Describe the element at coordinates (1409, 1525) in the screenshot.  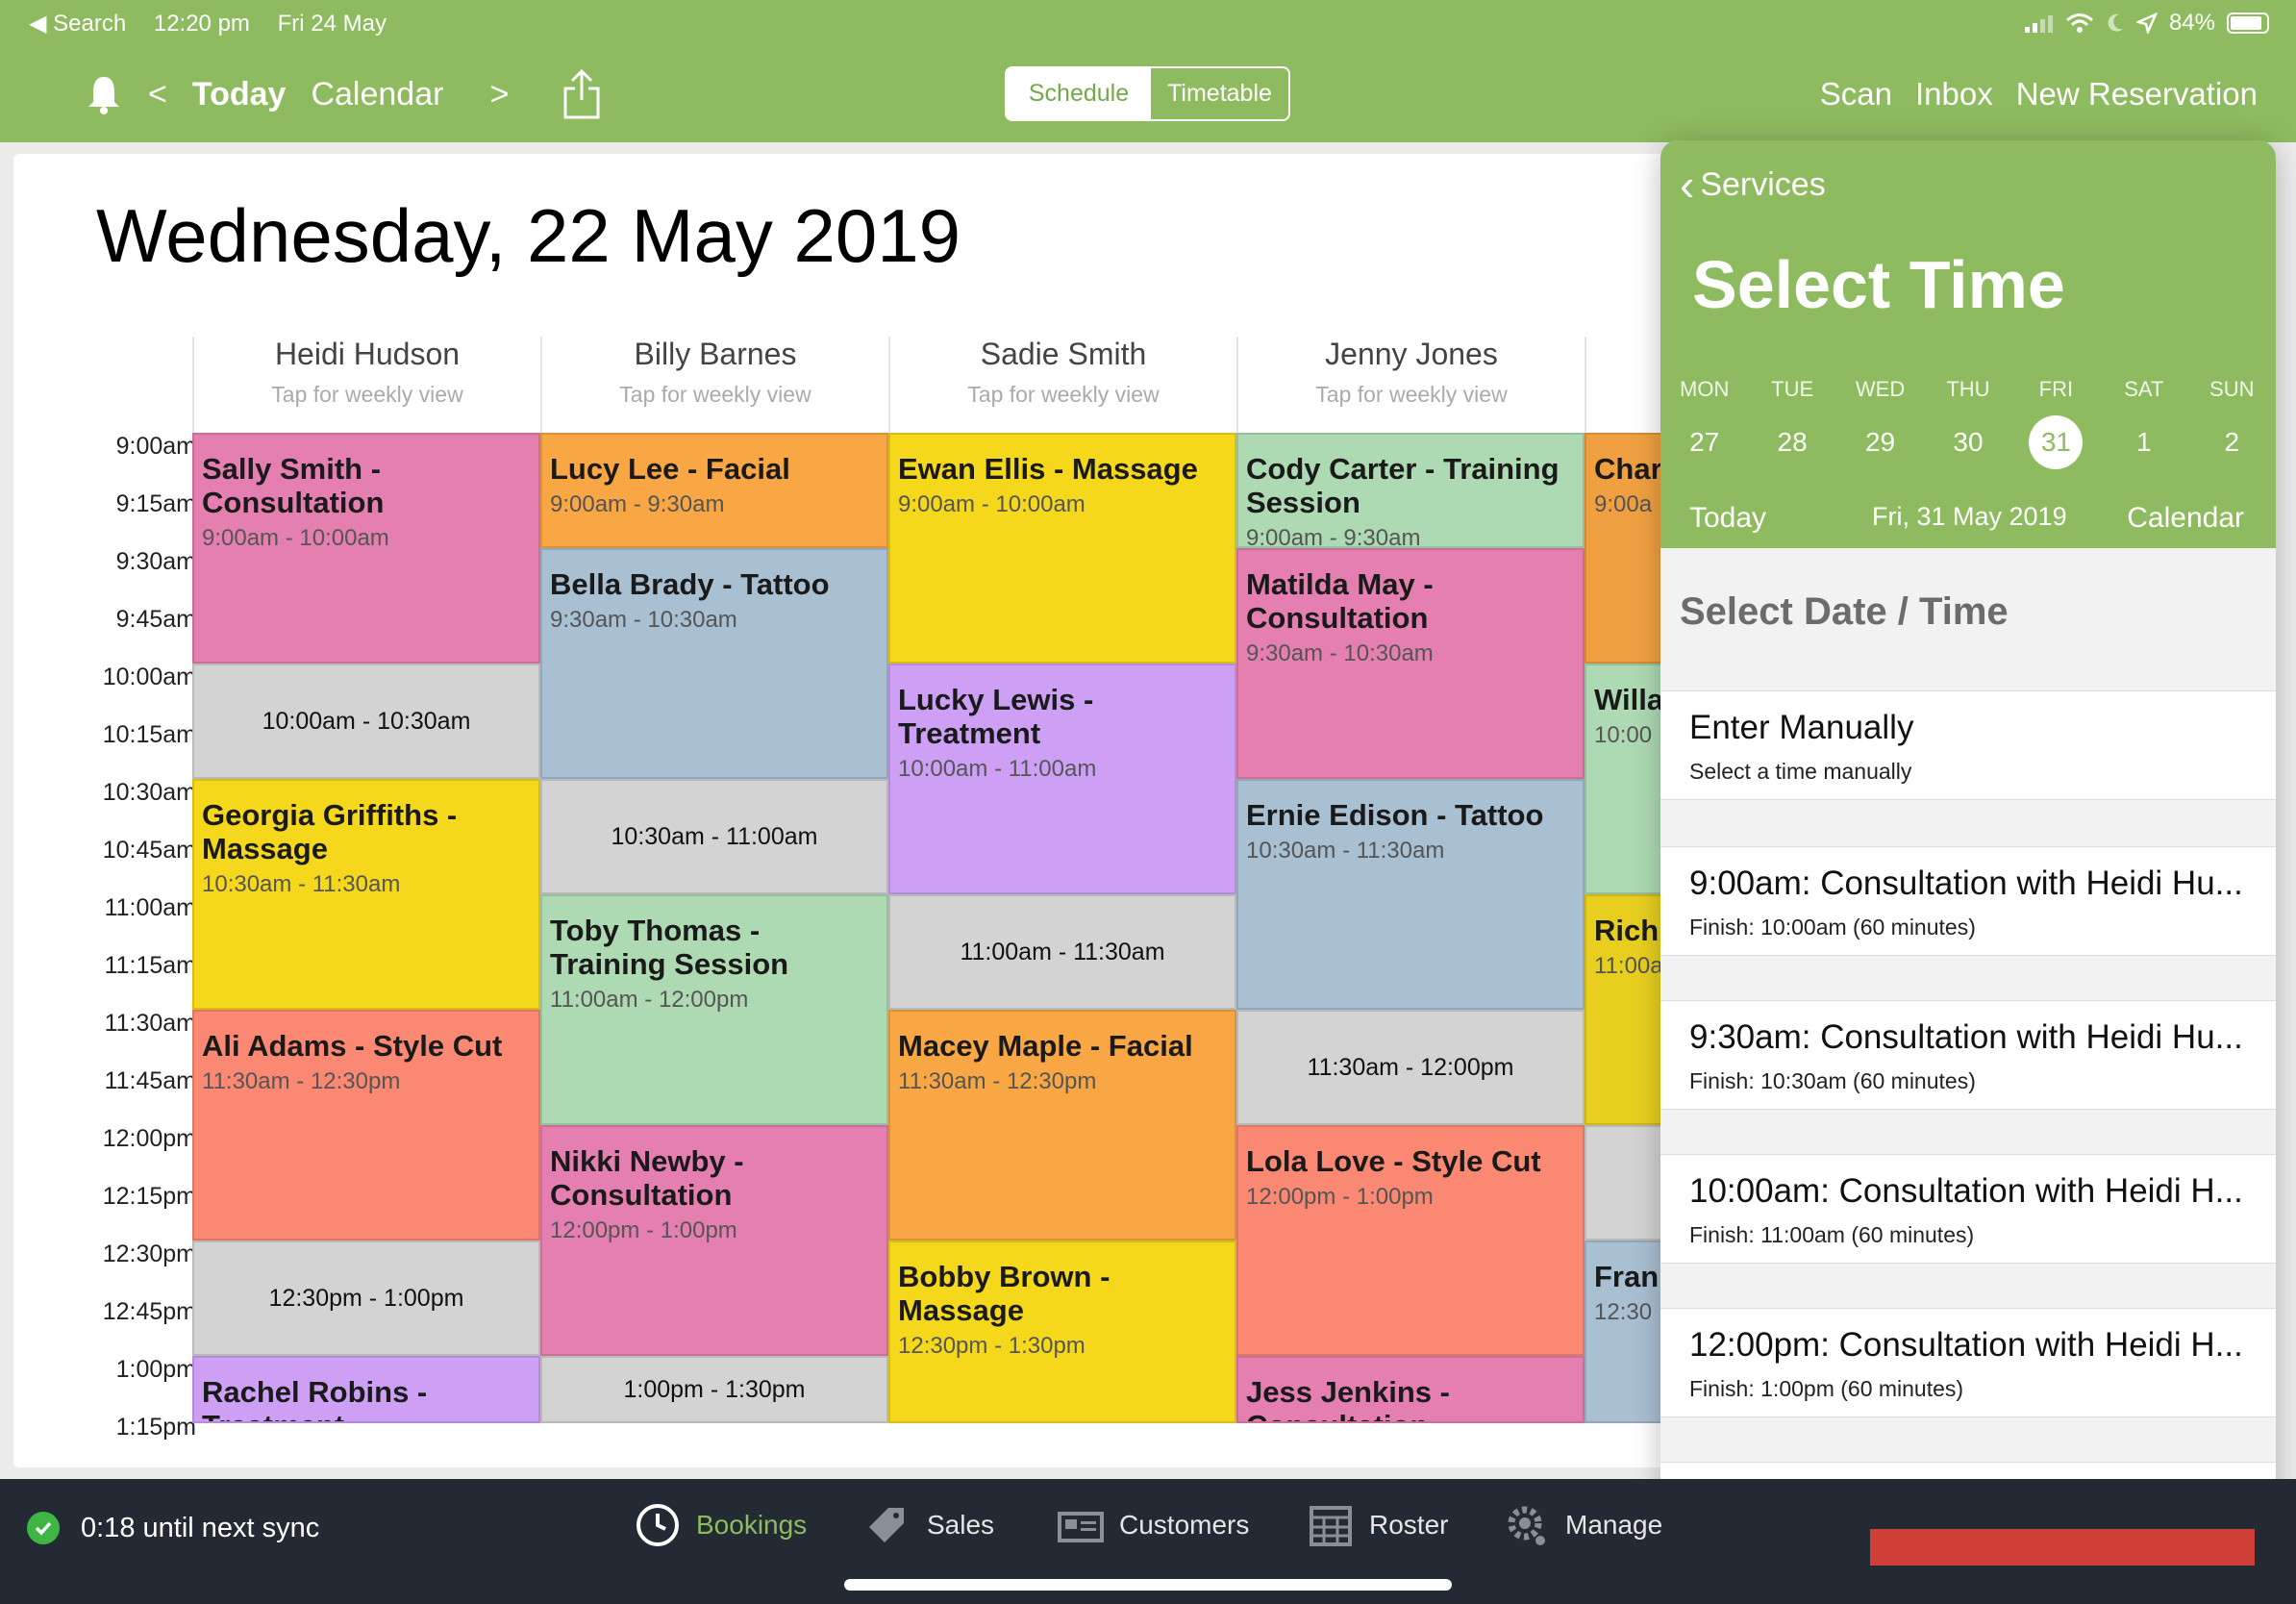
I see `tab-label: Roster` at that location.